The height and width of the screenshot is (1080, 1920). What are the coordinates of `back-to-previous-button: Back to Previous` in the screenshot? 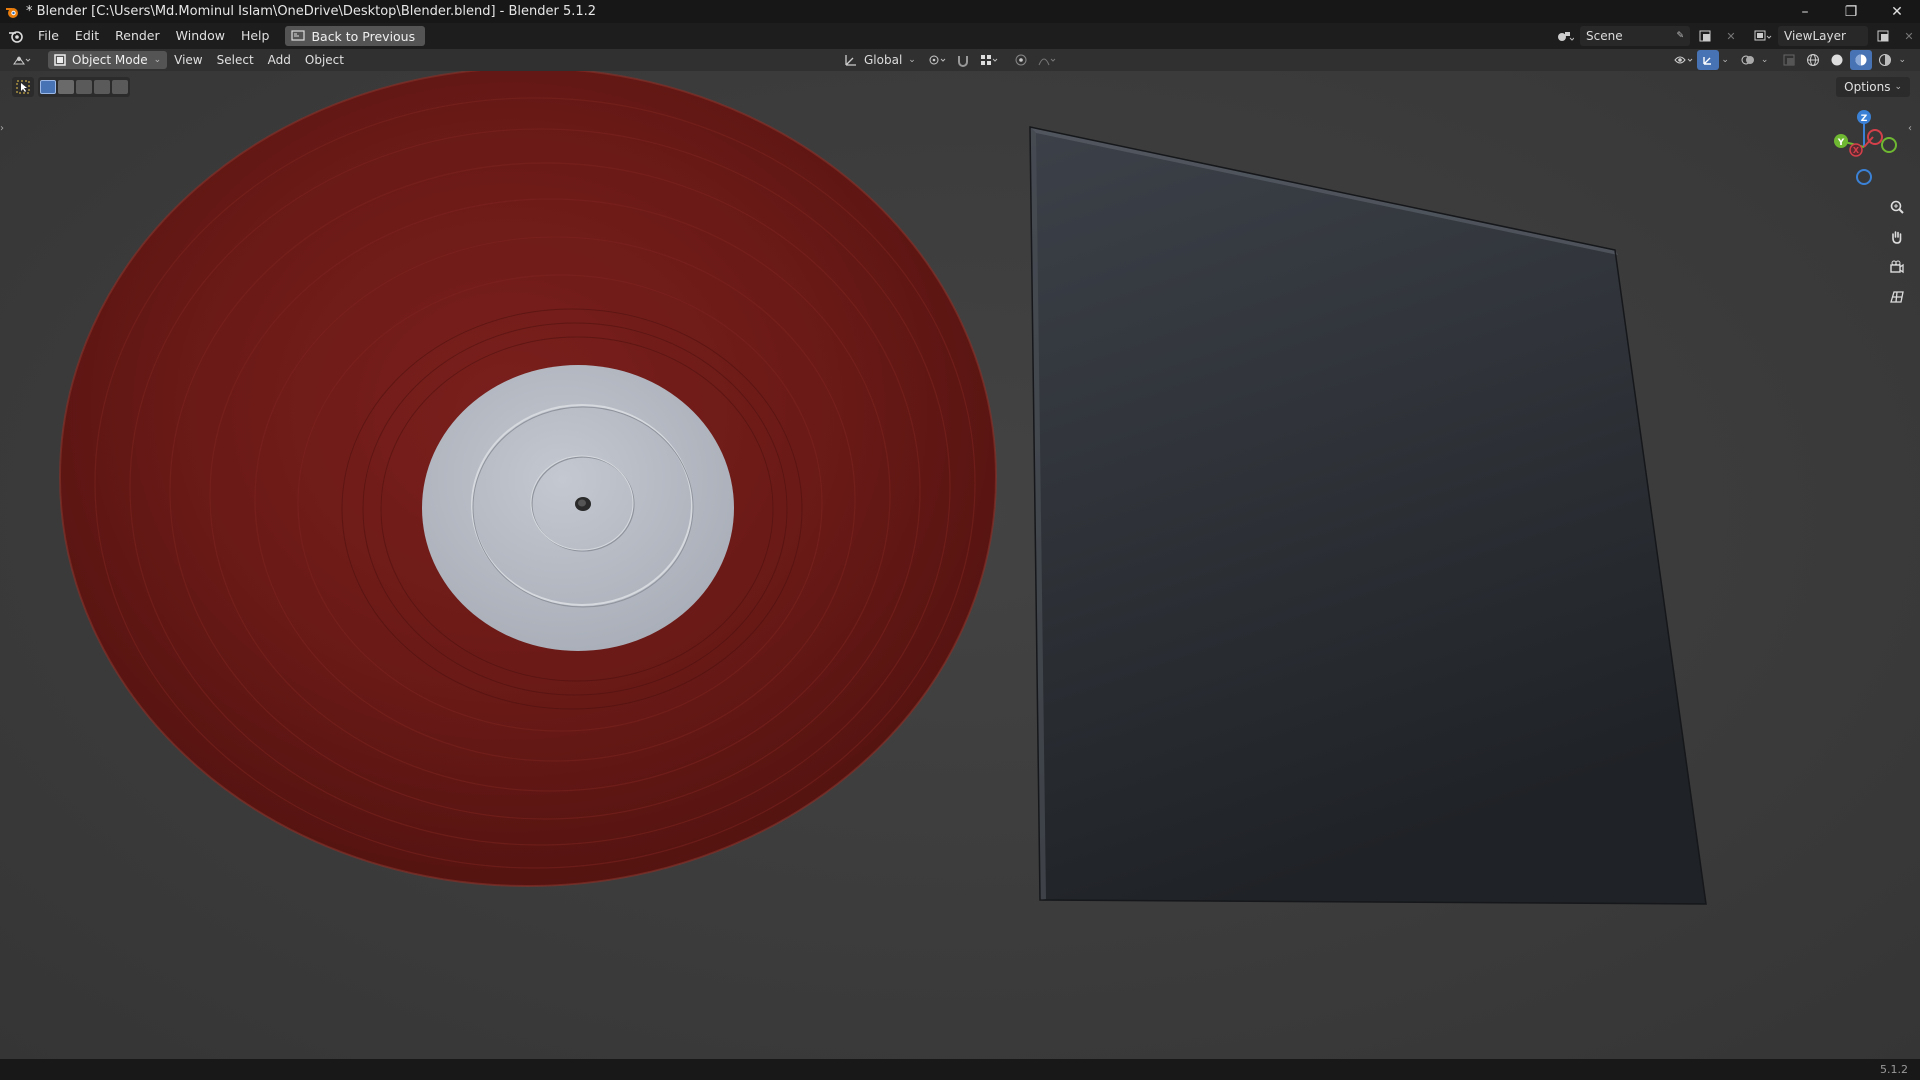 It's located at (355, 36).